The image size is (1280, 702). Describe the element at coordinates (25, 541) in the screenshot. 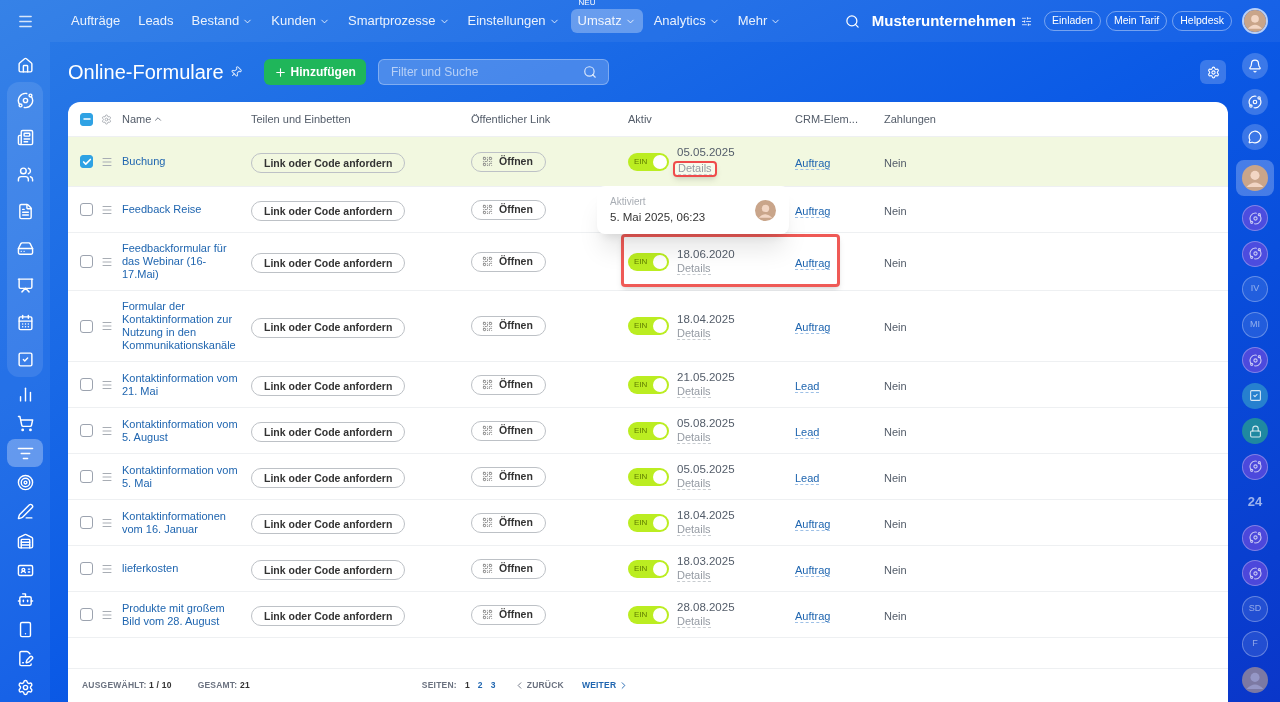

I see `warehouse-icon` at that location.